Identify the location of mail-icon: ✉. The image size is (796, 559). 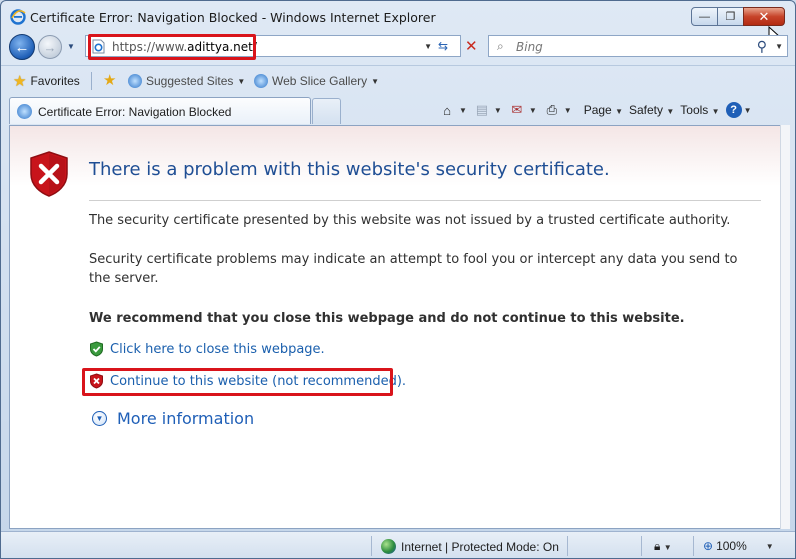
(517, 110).